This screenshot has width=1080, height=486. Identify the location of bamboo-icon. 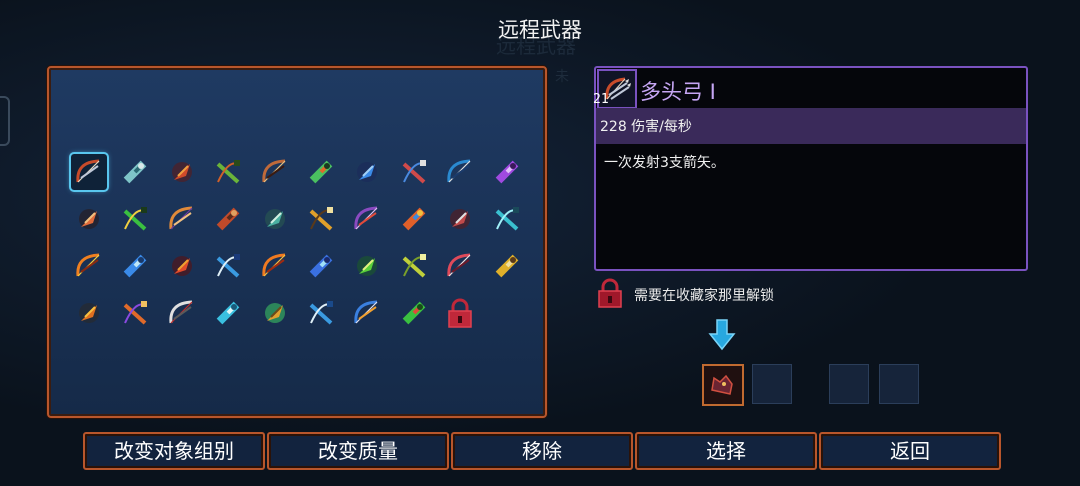
(414, 266).